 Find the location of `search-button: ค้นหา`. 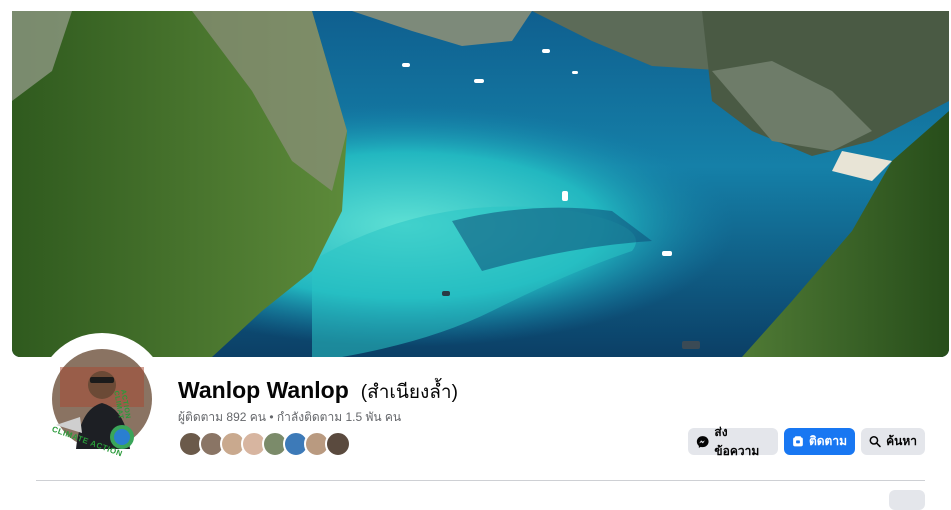

search-button: ค้นหา is located at coordinates (893, 441).